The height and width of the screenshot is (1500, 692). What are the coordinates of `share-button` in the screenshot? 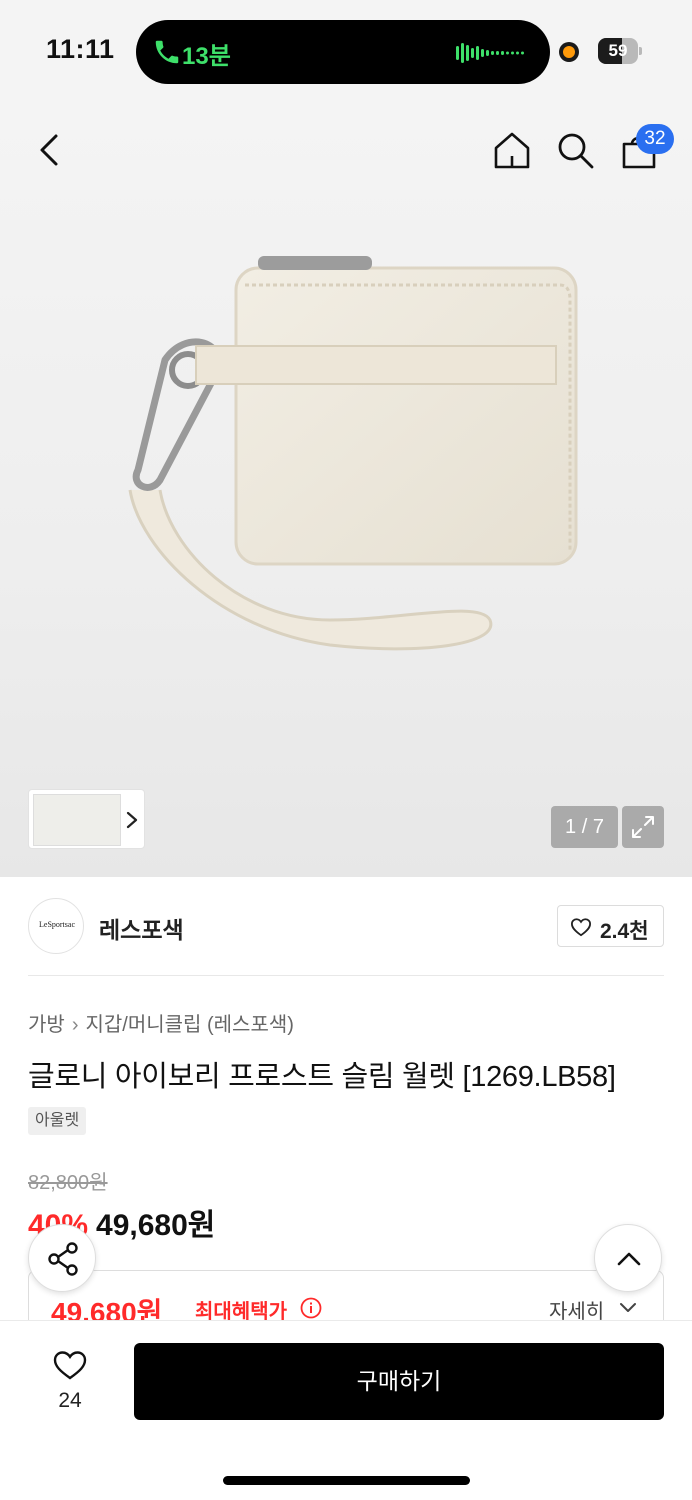 It's located at (62, 1258).